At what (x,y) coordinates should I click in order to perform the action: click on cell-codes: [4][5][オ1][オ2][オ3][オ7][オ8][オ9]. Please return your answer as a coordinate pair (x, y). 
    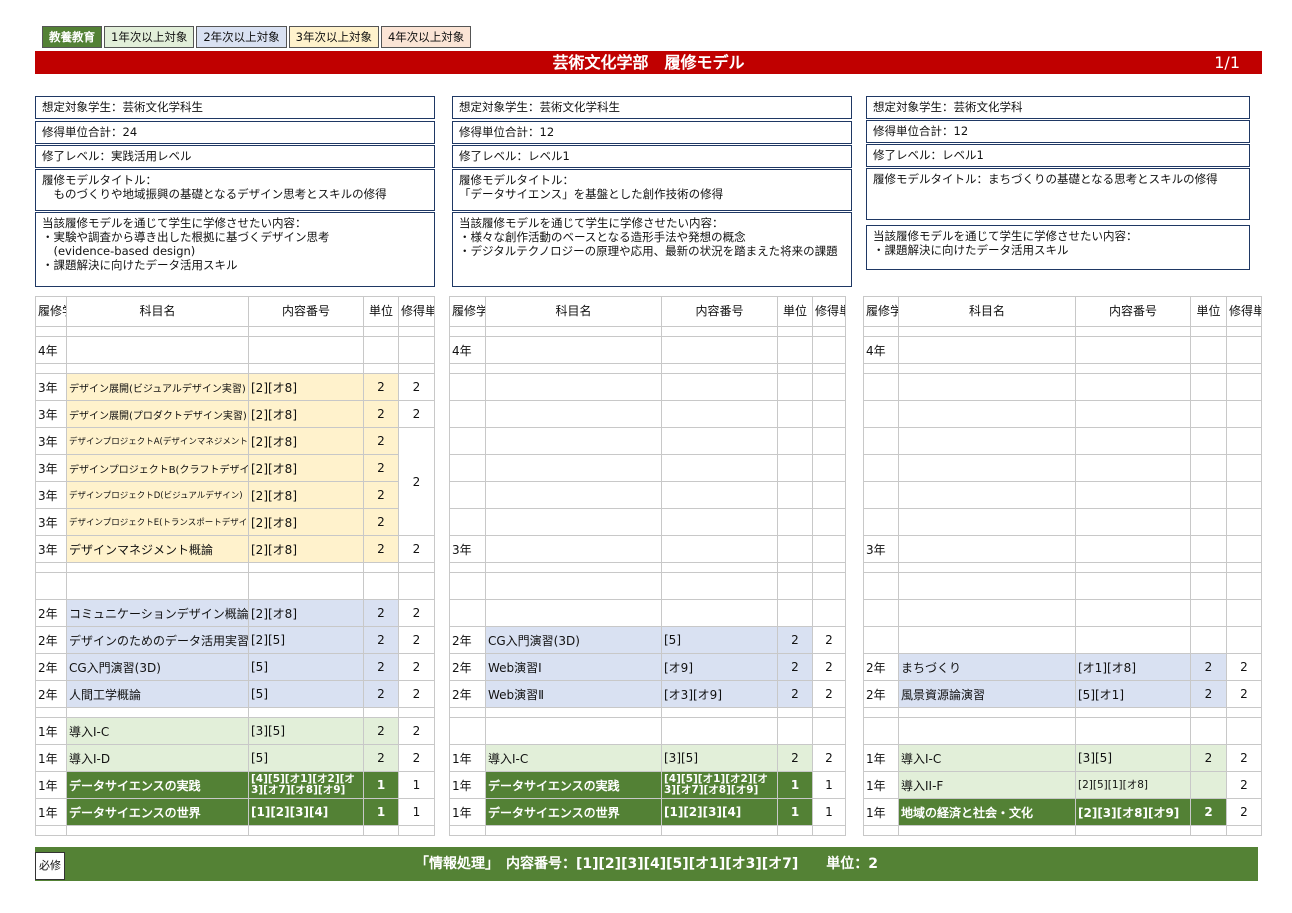
    Looking at the image, I should click on (719, 785).